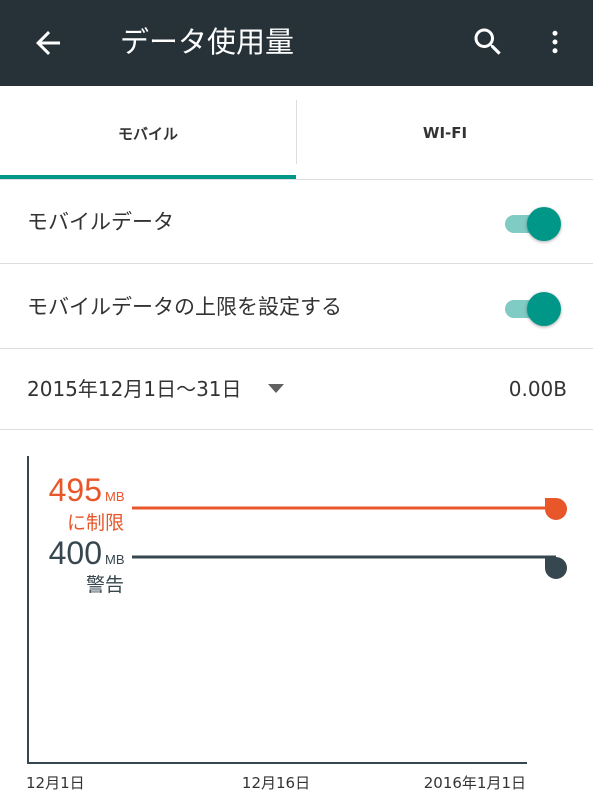 The image size is (593, 800). I want to click on arrow-back-icon, so click(48, 43).